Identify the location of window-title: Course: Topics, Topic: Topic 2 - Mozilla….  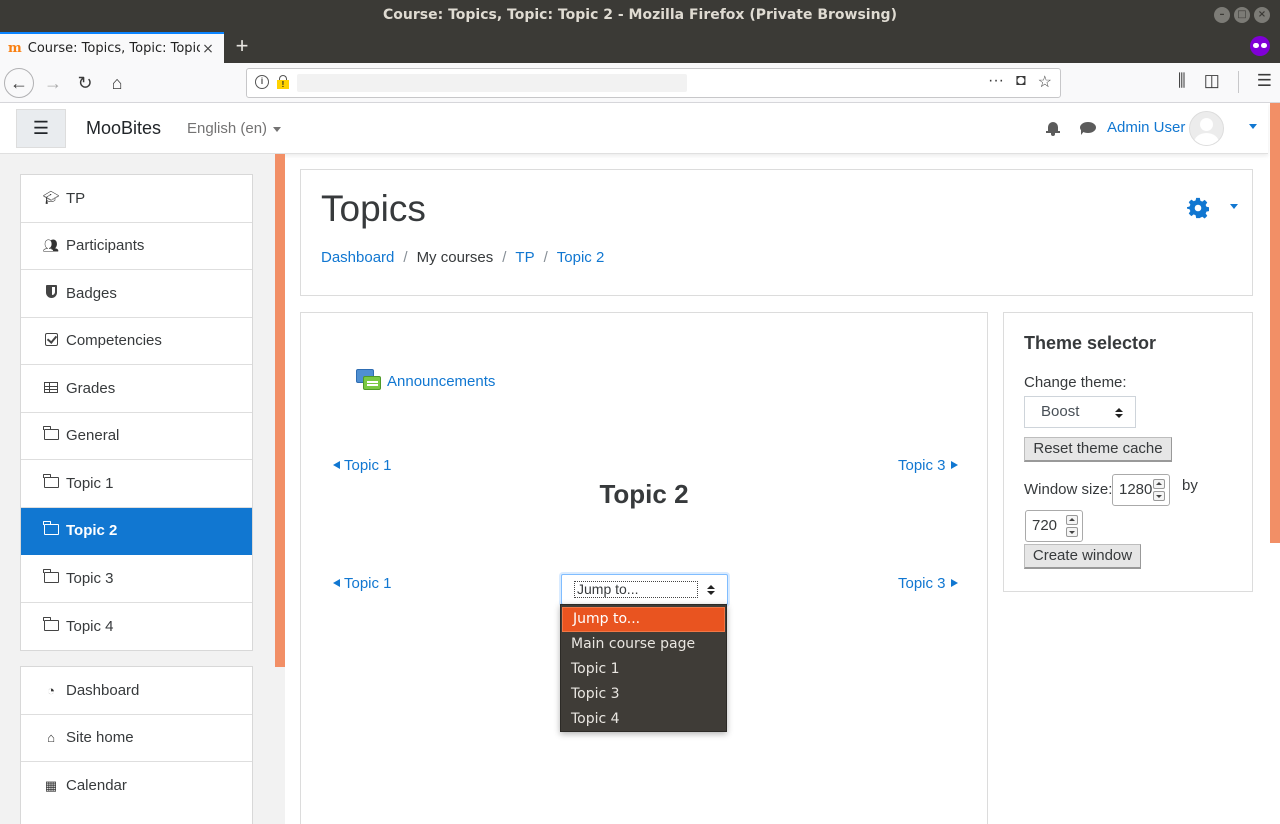
(640, 15).